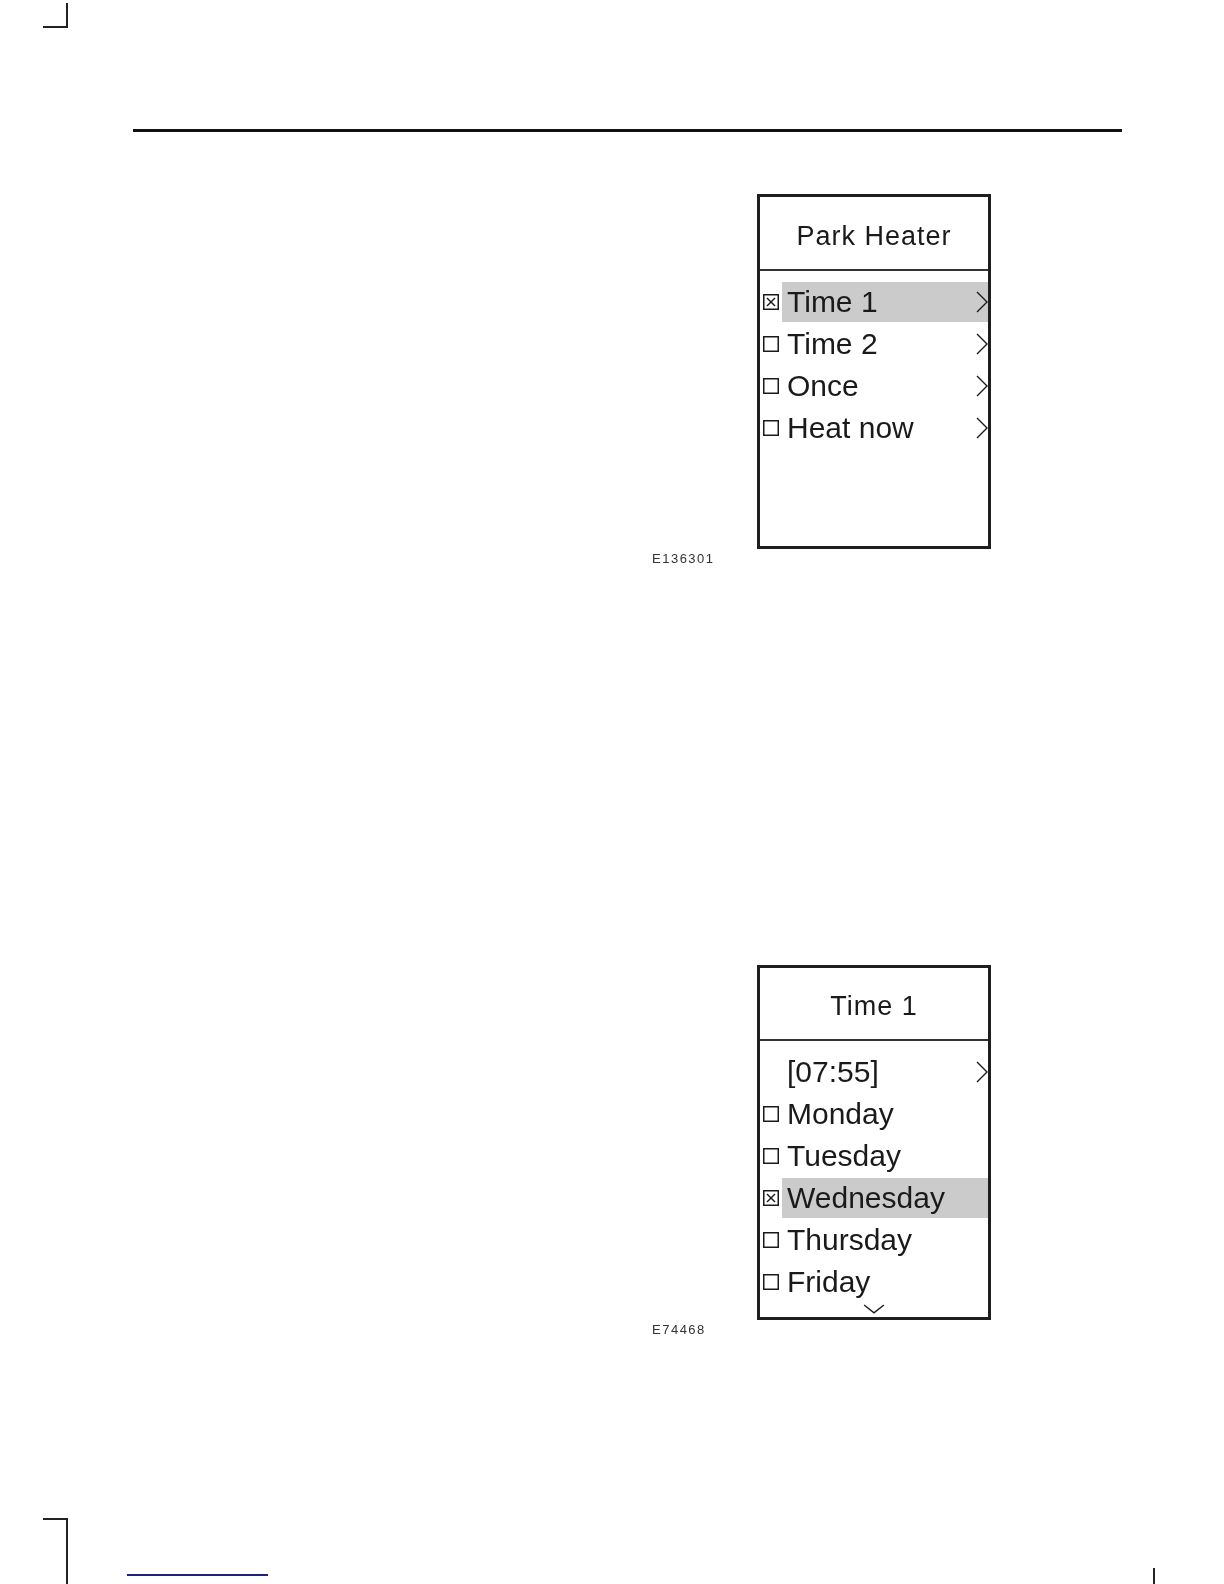 The height and width of the screenshot is (1584, 1224). I want to click on menu-item: Heat now, so click(885, 428).